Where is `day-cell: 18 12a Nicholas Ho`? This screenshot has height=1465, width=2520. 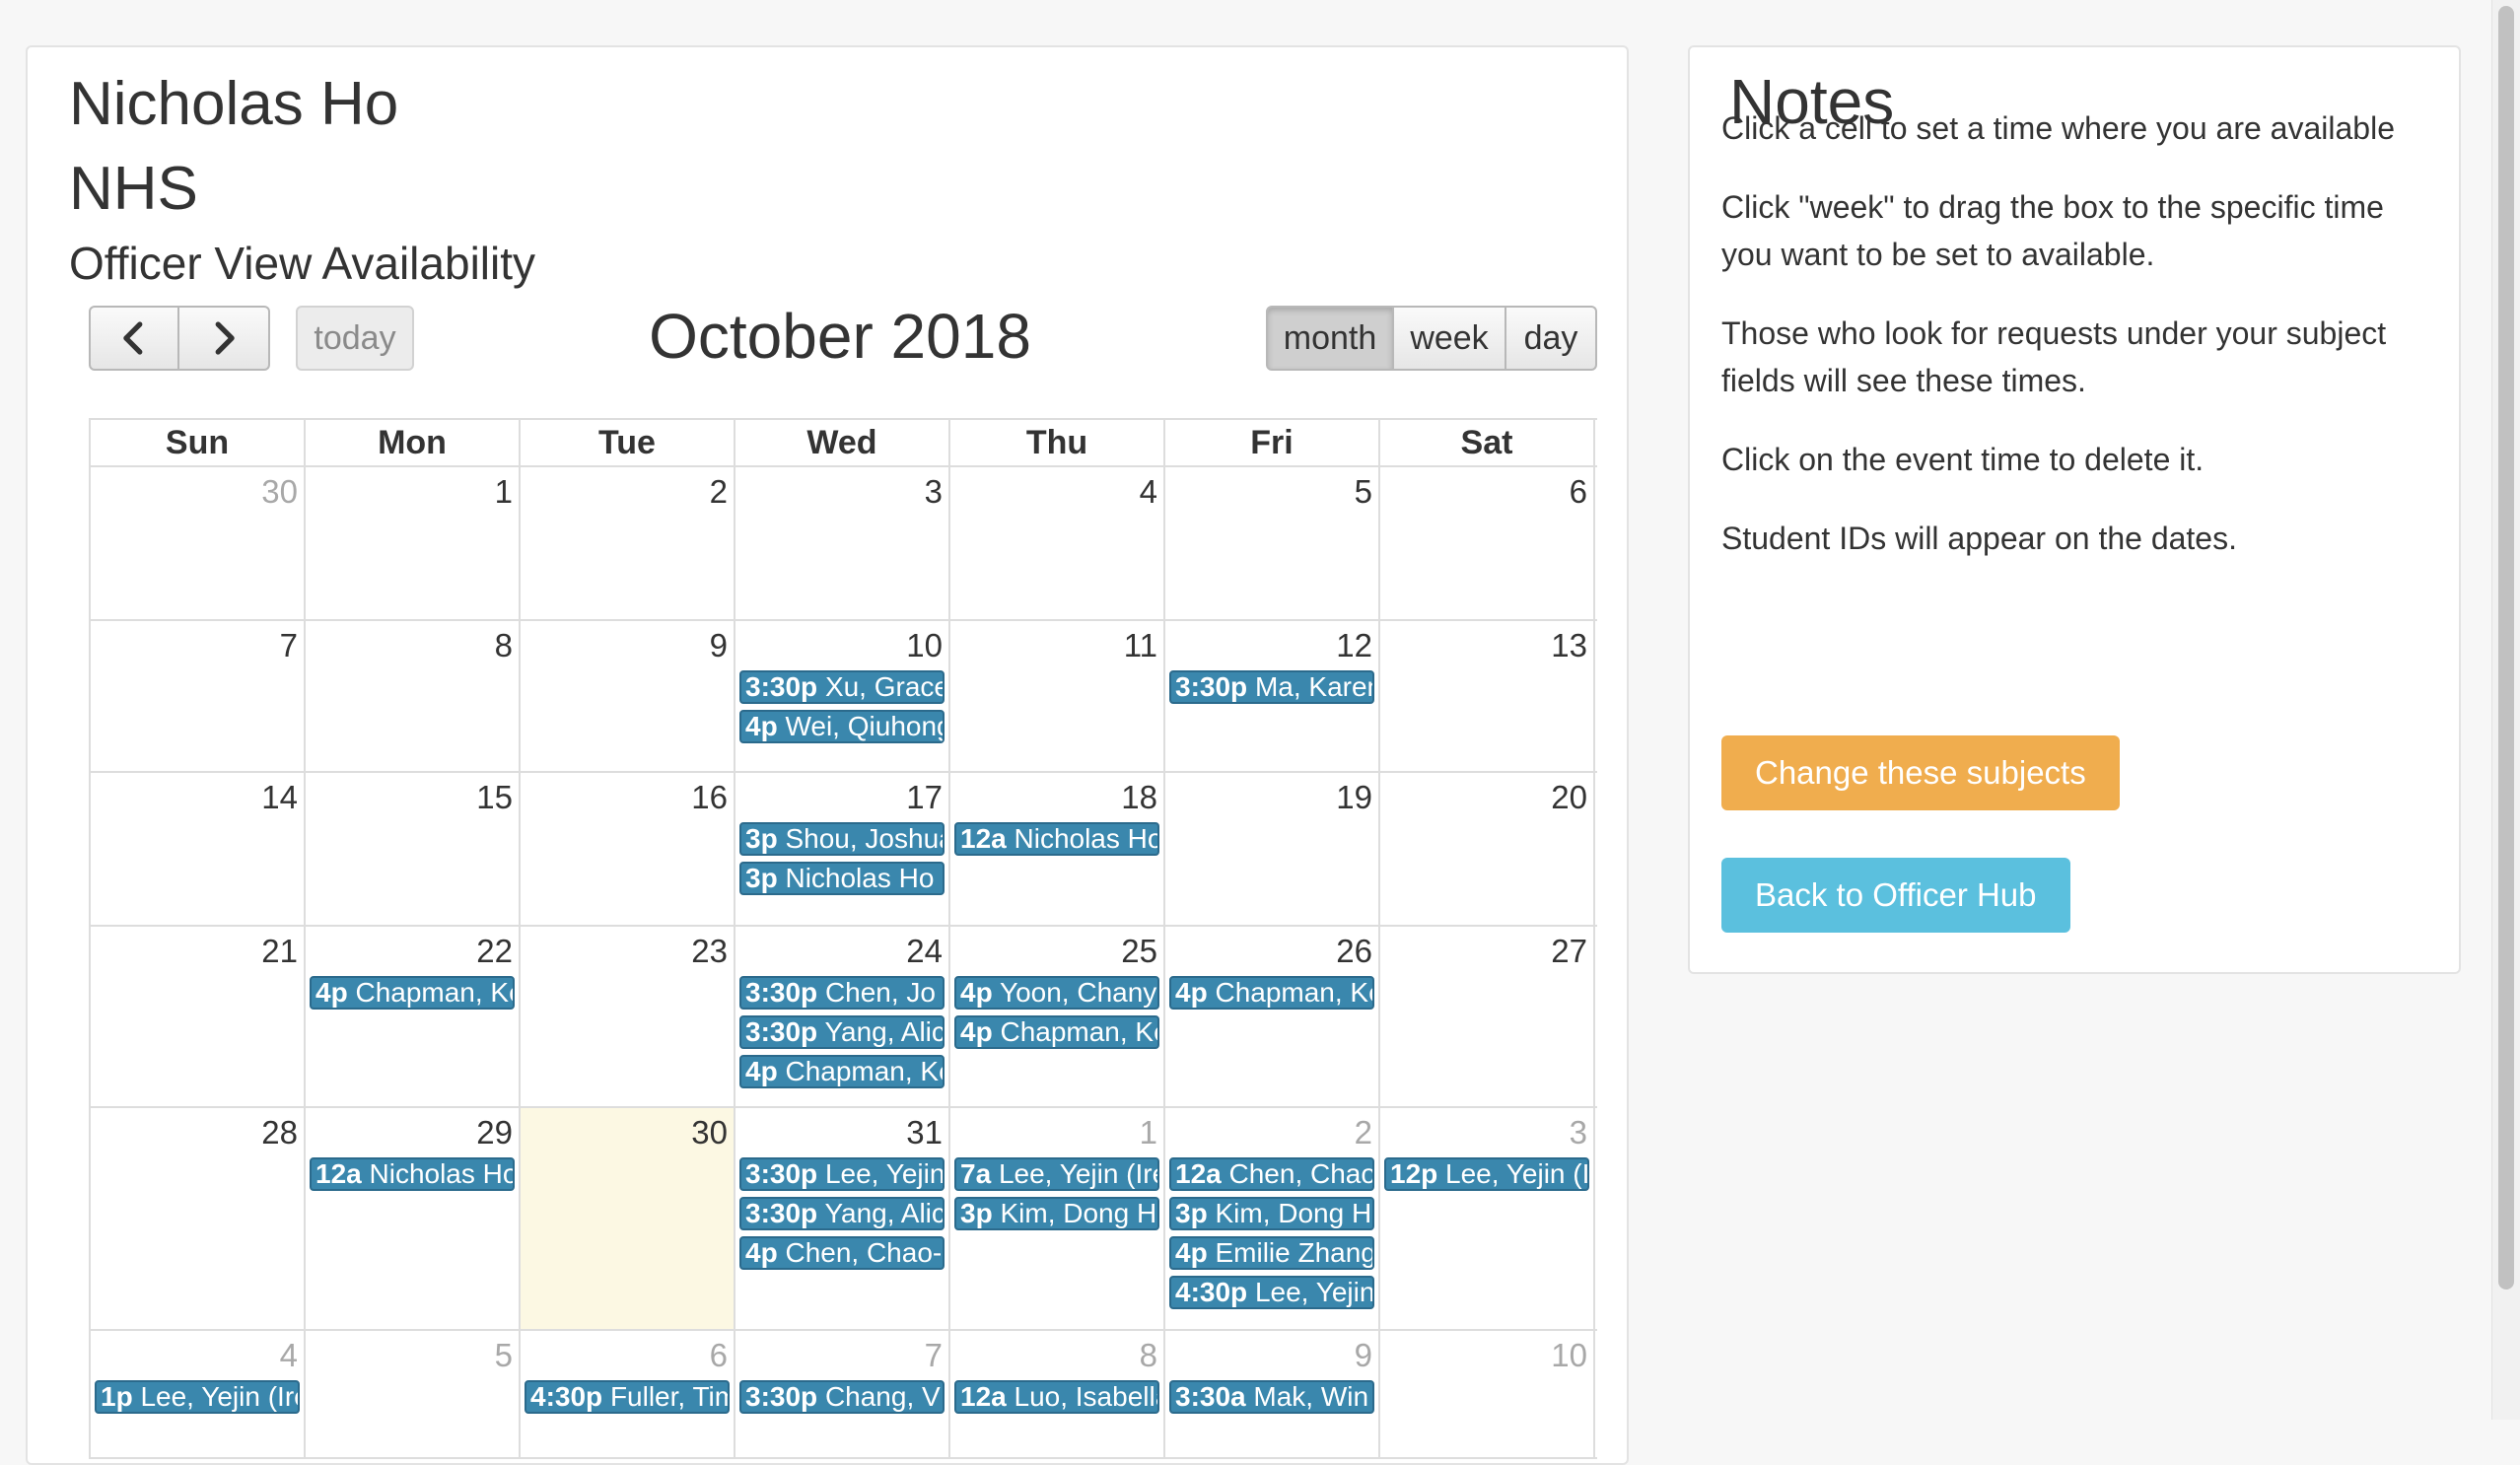
day-cell: 18 12a Nicholas Ho is located at coordinates (1057, 849).